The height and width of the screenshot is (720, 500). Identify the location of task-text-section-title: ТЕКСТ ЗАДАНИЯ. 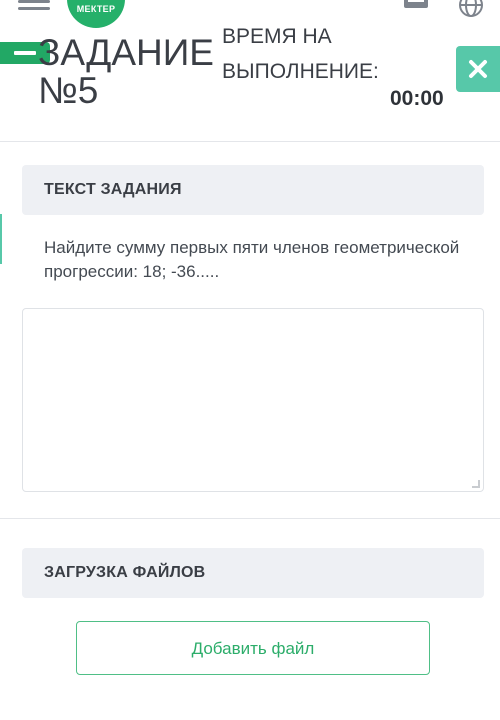
(113, 189).